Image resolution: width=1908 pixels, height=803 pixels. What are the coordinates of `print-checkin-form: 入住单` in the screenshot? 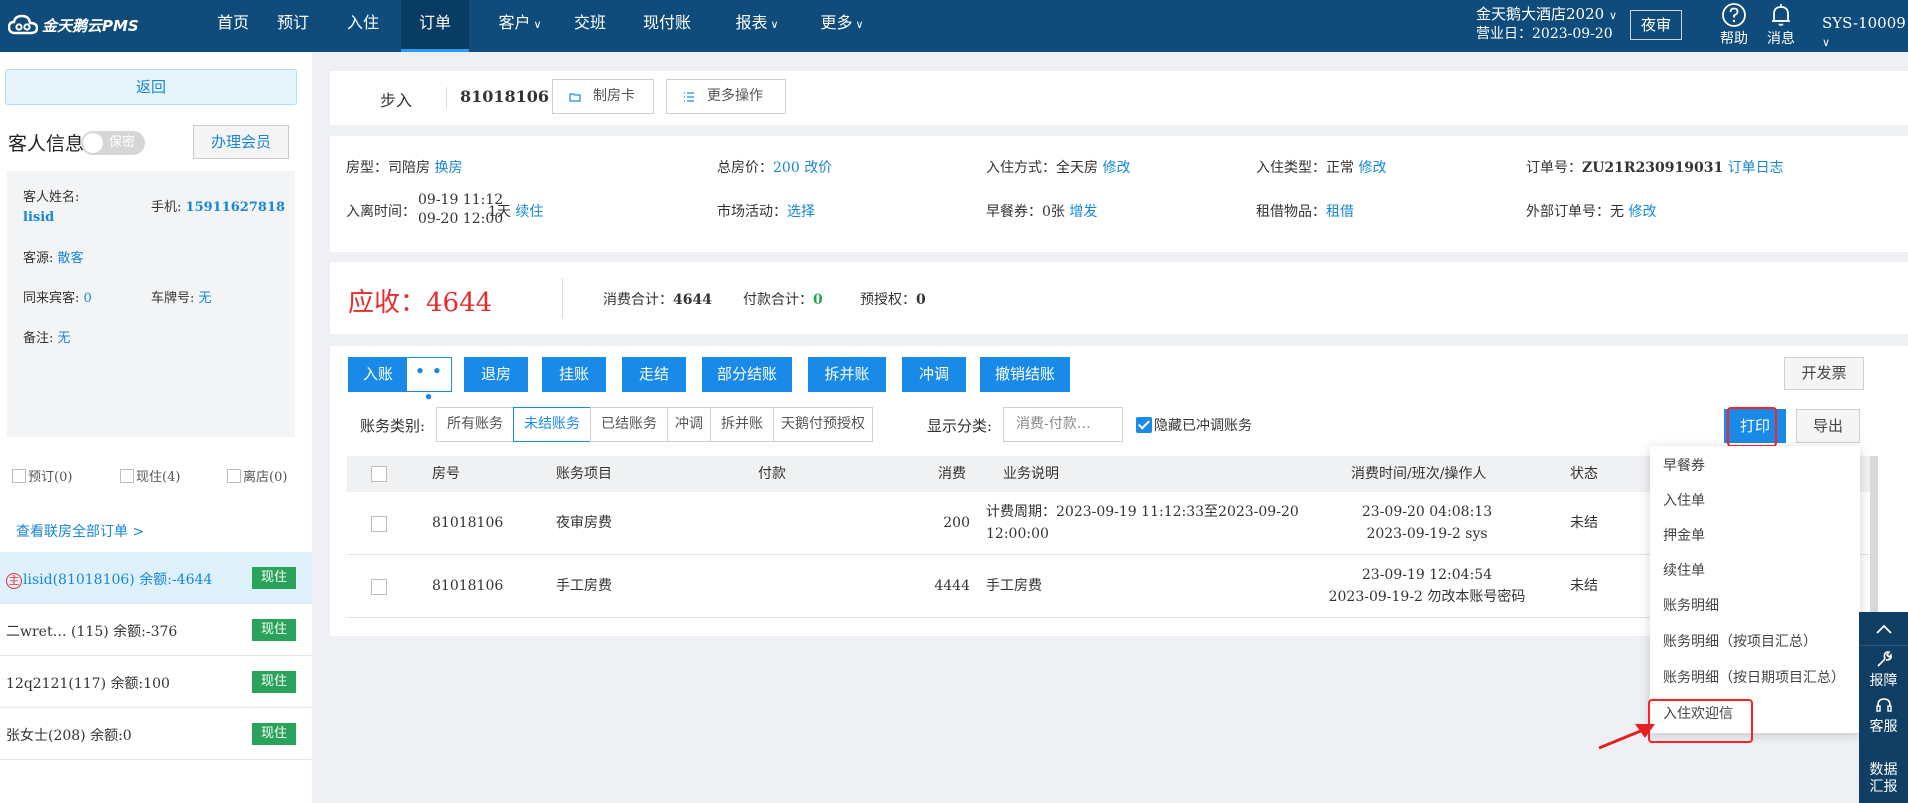 It's located at (1684, 501).